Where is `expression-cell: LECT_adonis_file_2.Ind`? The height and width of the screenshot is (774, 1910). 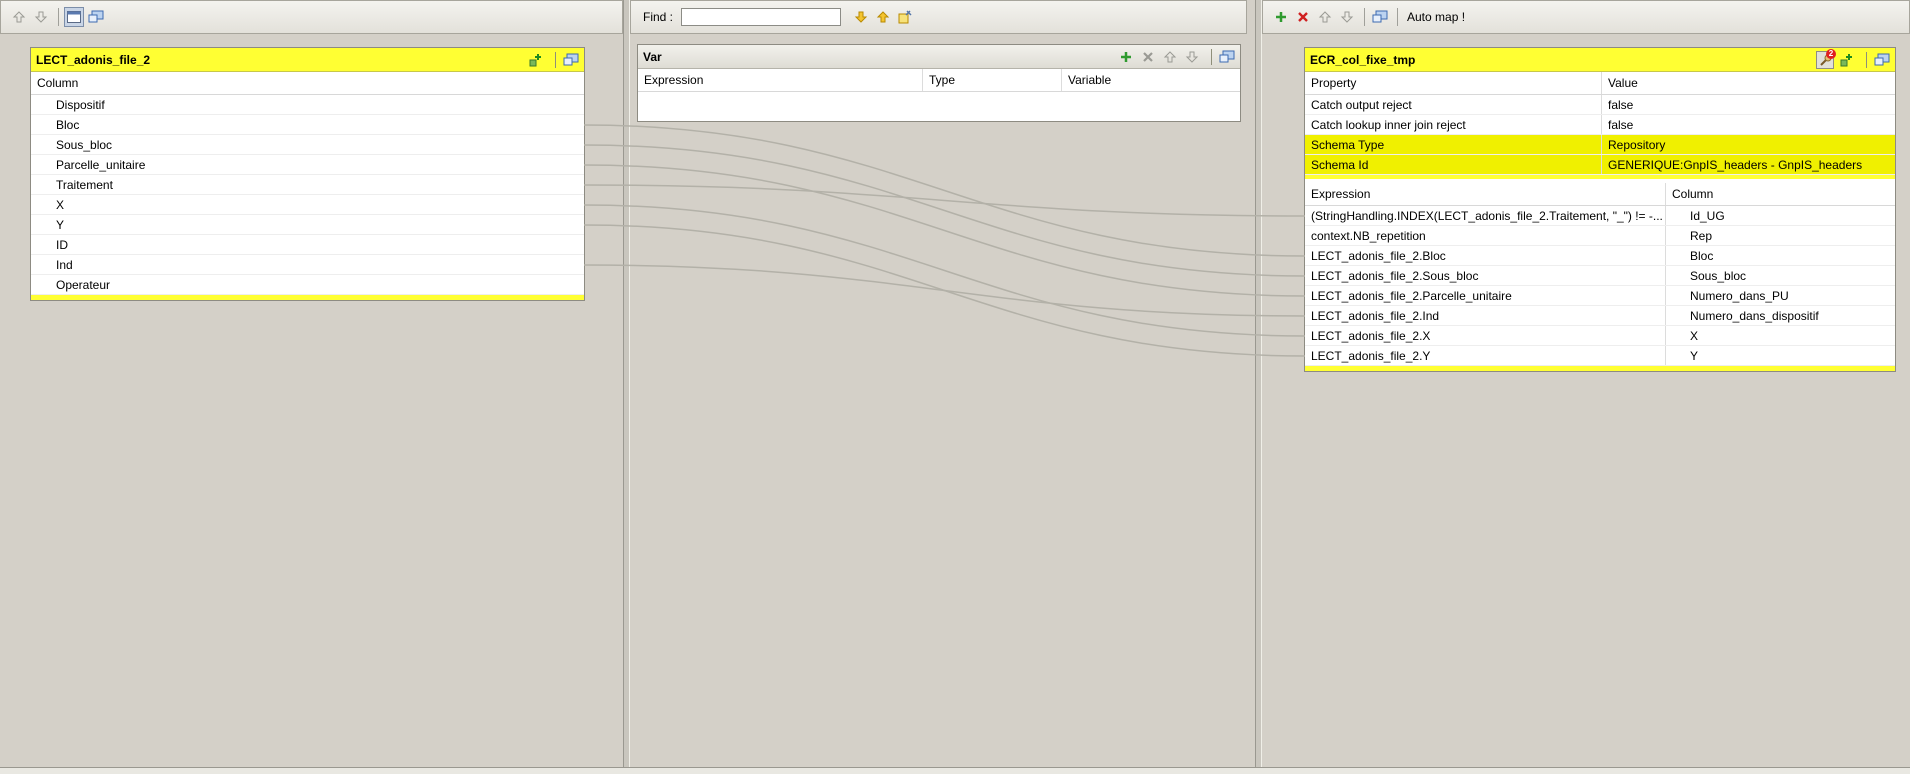 expression-cell: LECT_adonis_file_2.Ind is located at coordinates (1485, 315).